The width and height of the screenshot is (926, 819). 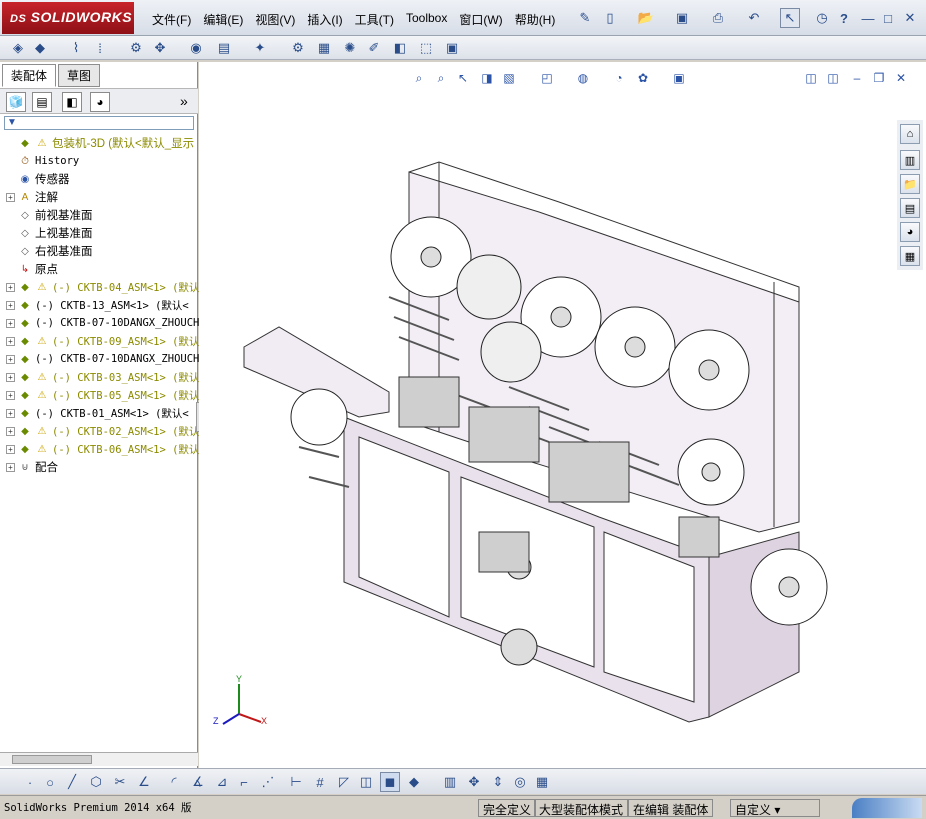 I want to click on tree-filter-input: ▼, so click(x=99, y=123).